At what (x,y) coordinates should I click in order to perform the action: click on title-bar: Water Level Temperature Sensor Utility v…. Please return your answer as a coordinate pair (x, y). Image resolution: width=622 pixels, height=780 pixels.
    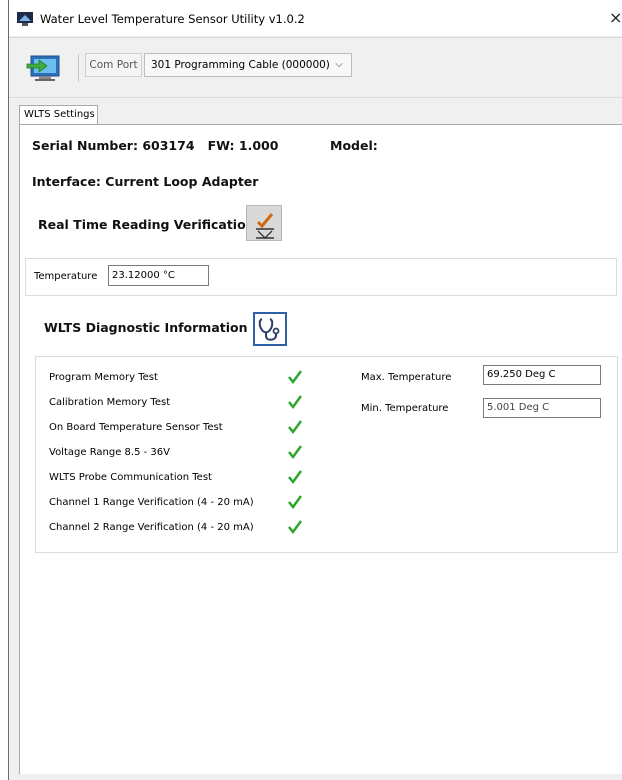
    Looking at the image, I should click on (315, 18).